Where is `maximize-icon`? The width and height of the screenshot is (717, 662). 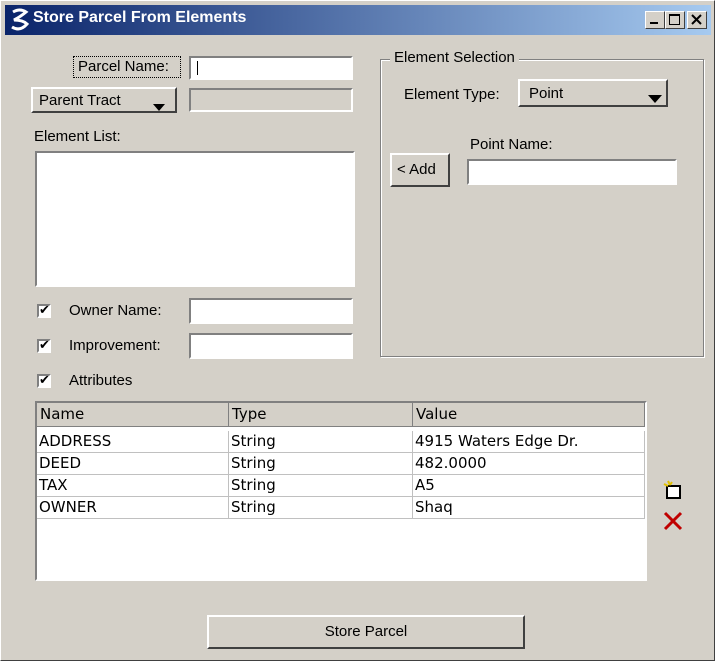 maximize-icon is located at coordinates (674, 19).